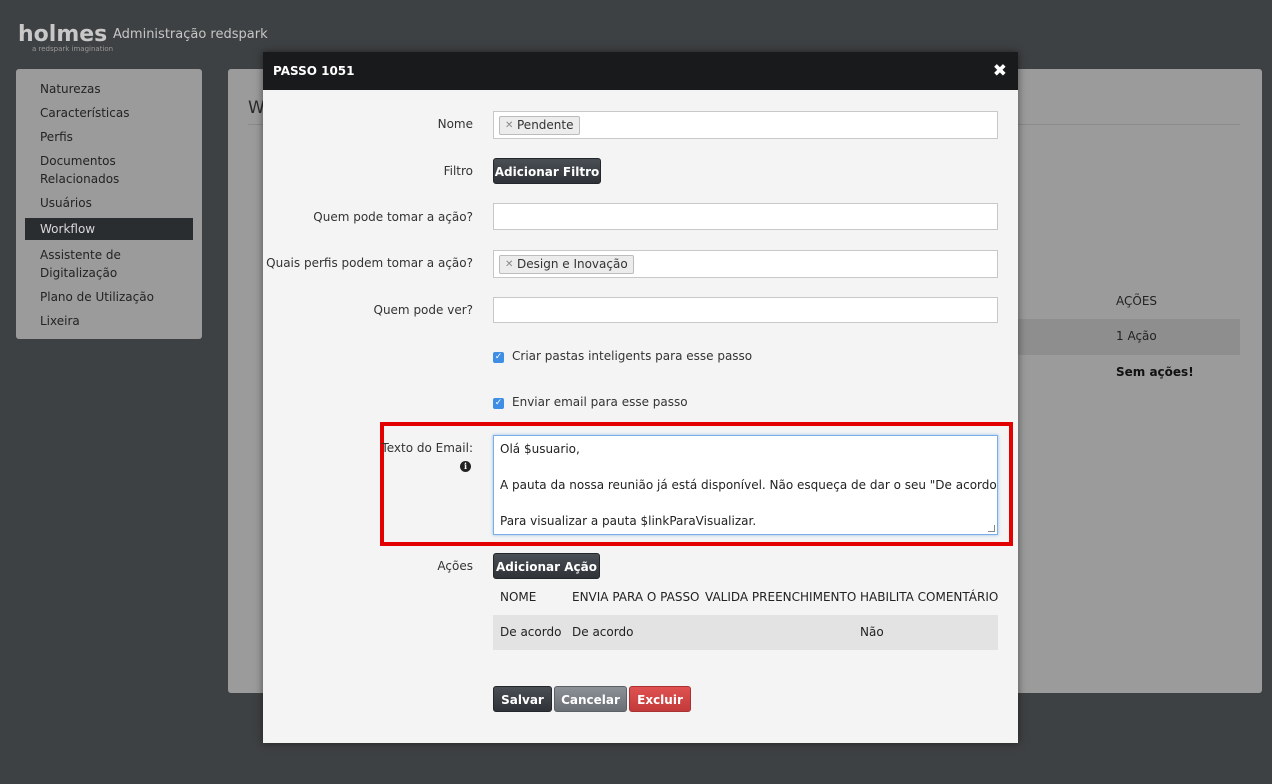 The height and width of the screenshot is (784, 1272). Describe the element at coordinates (590, 699) in the screenshot. I see `cancel-button: Cancelar` at that location.